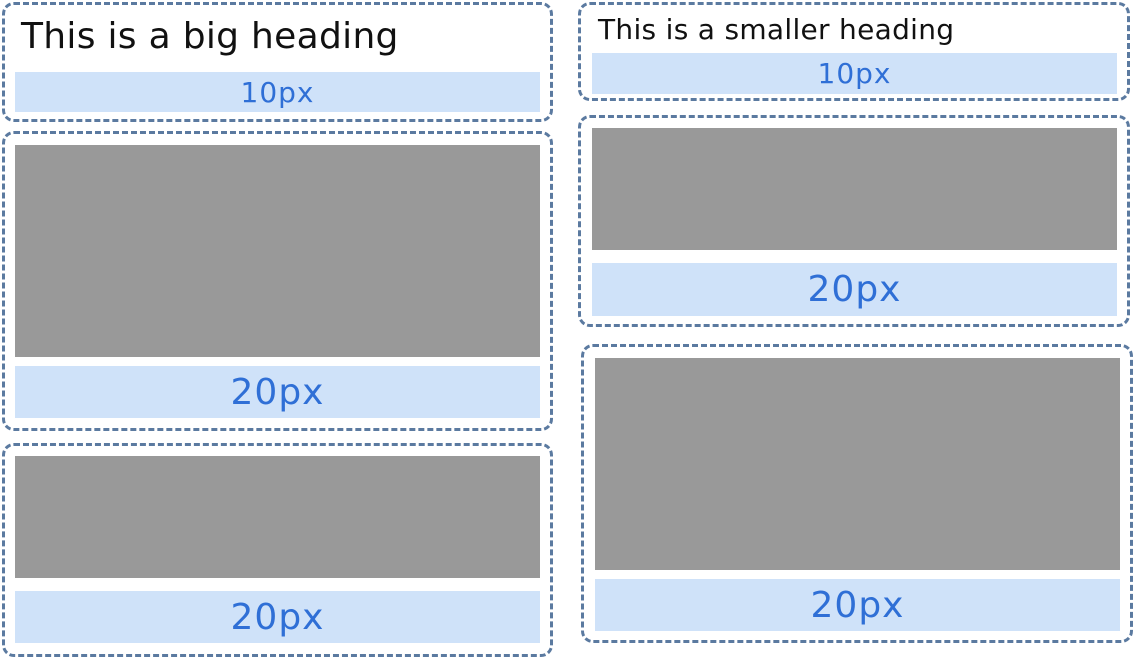  Describe the element at coordinates (854, 289) in the screenshot. I see `right-block1-spacer-label: 20px` at that location.